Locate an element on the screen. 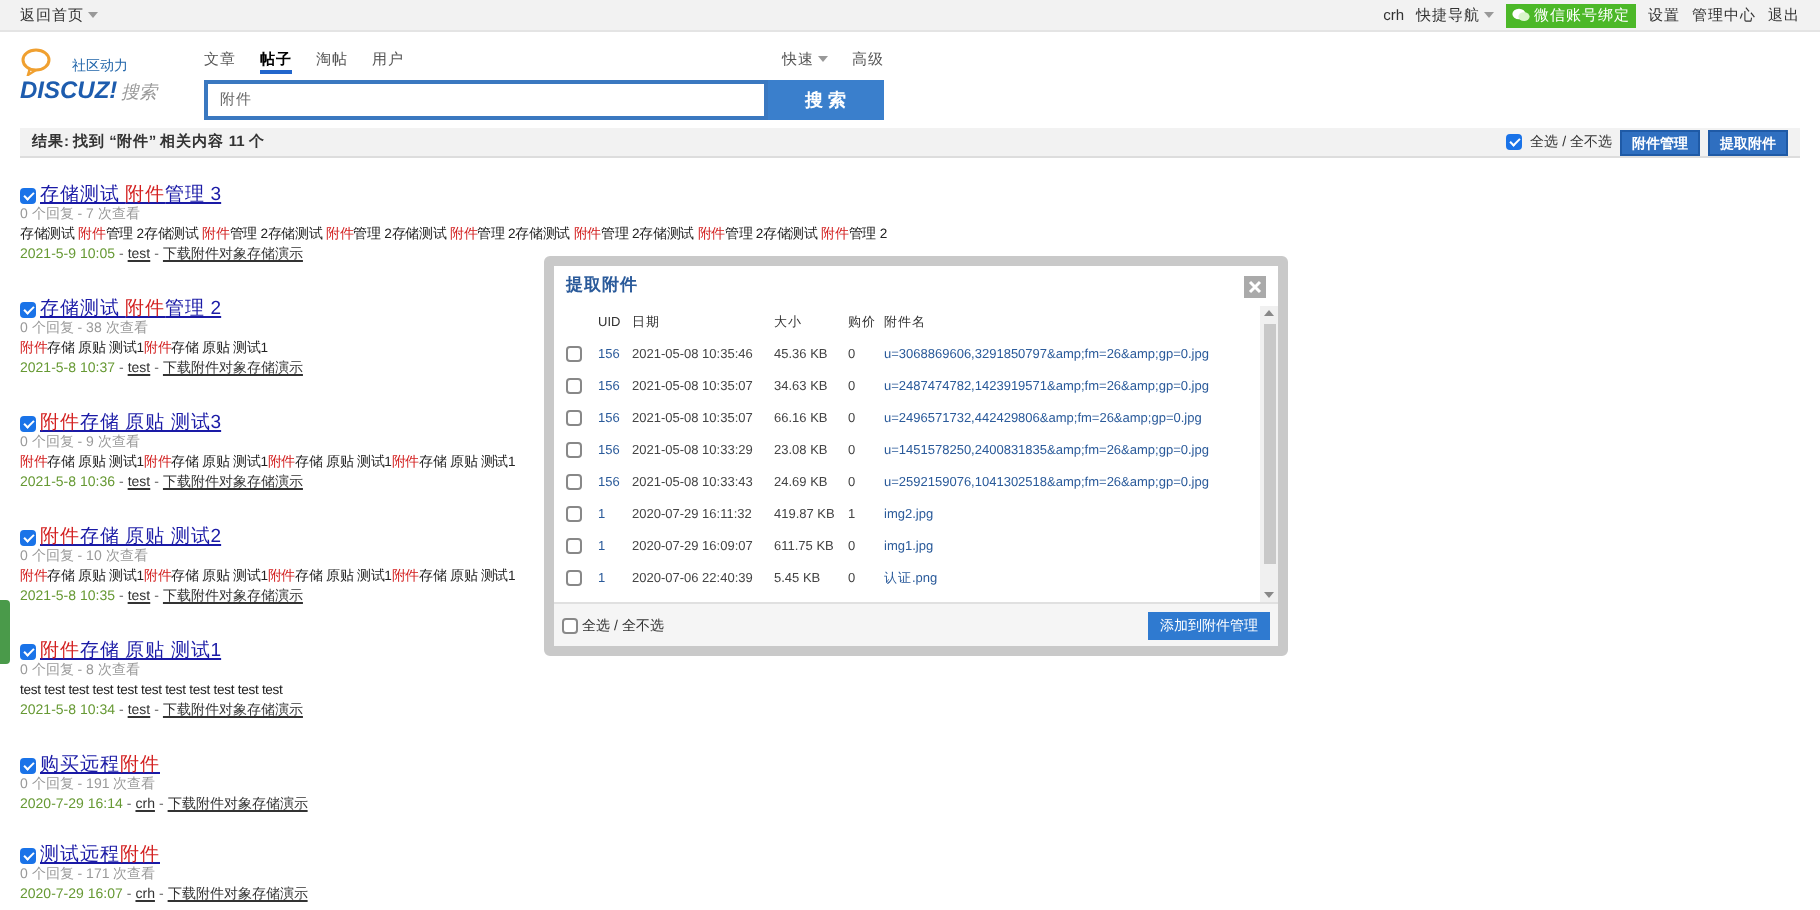  result-title-link: 存储测试 附件管理 2 is located at coordinates (131, 309).